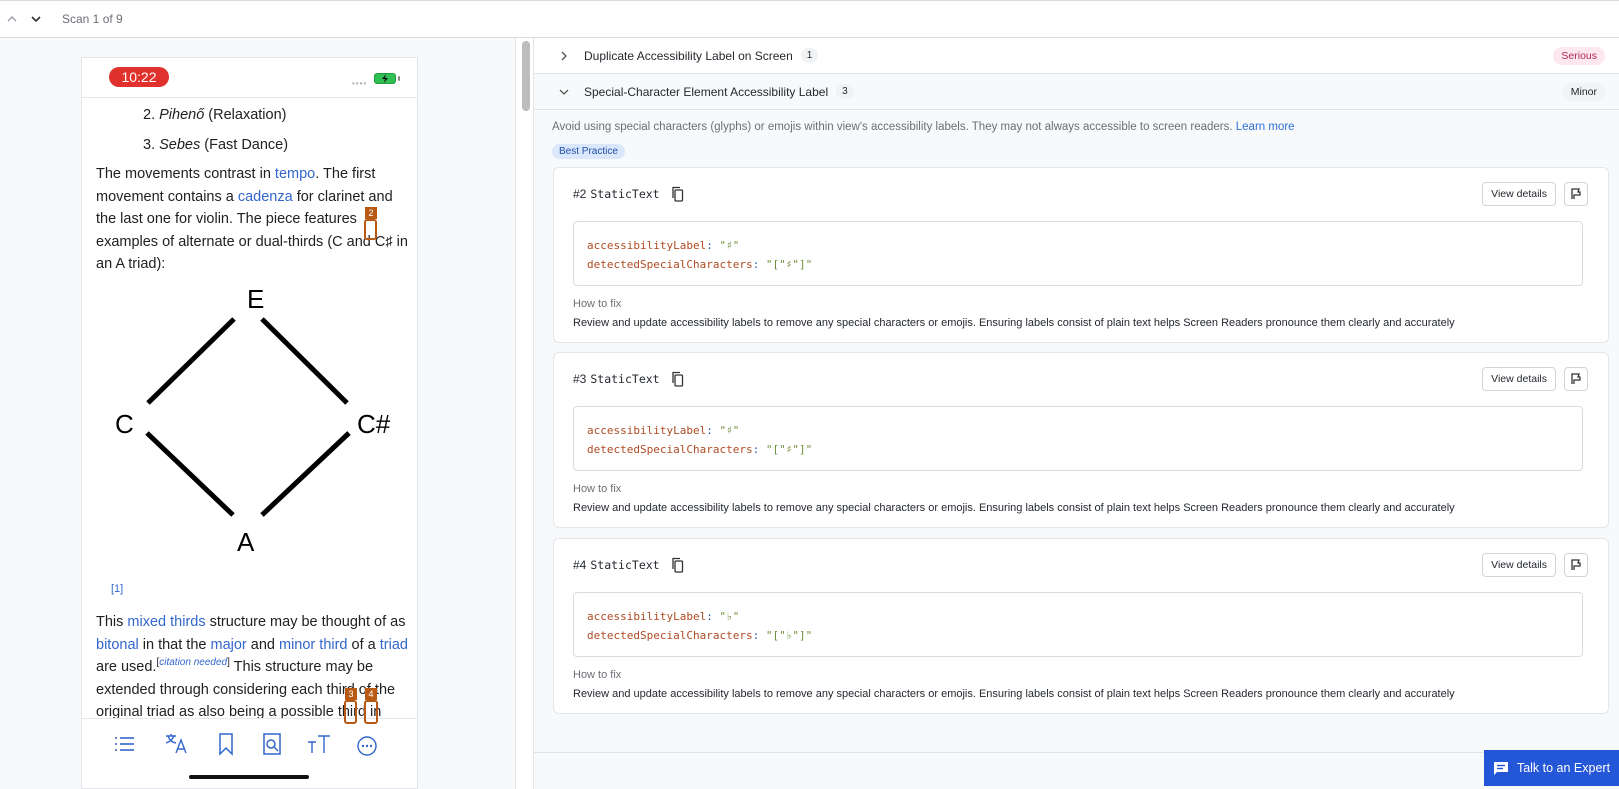  What do you see at coordinates (385, 78) in the screenshot?
I see `battery-charging-icon` at bounding box center [385, 78].